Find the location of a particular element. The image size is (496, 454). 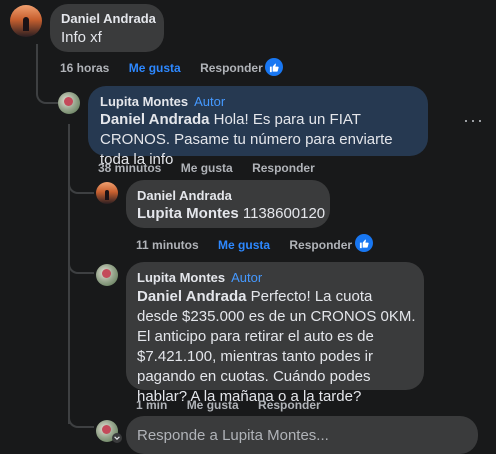

comment-actions: 16 horas Me gusta Responder is located at coordinates (169, 68).